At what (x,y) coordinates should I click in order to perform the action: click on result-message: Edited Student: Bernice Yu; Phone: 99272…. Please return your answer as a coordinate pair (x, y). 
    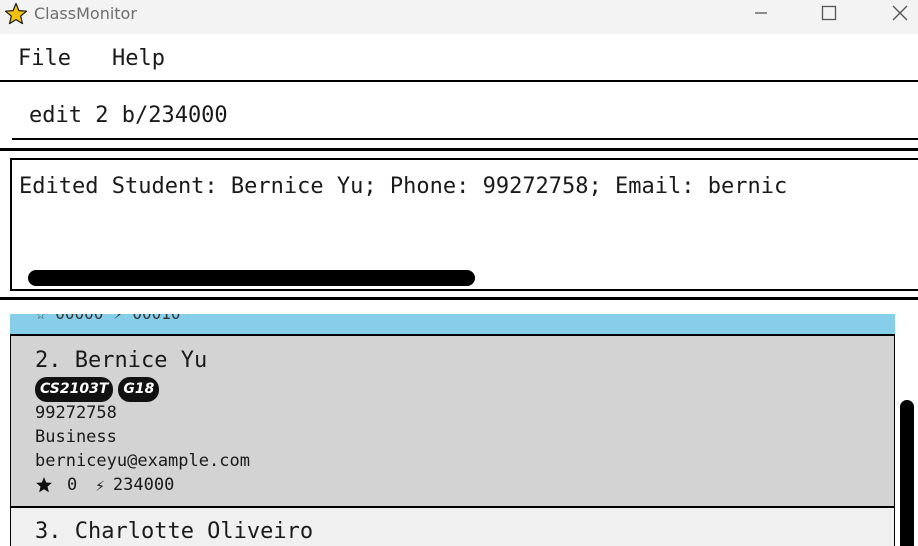
    Looking at the image, I should click on (403, 186).